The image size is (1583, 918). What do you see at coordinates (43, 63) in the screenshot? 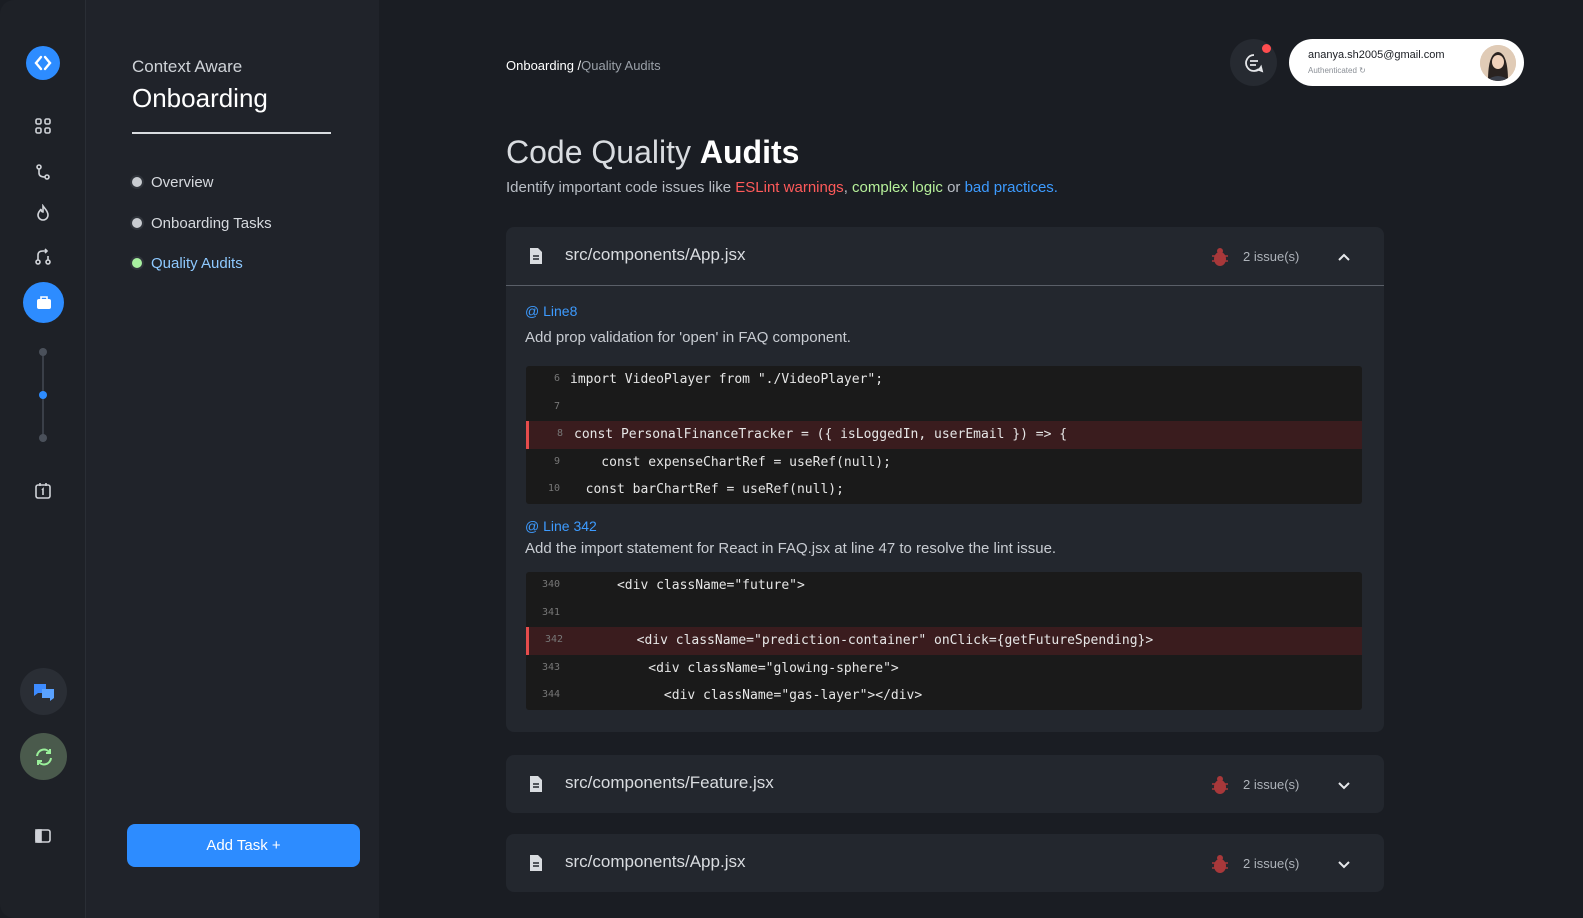
I see `logo-icon` at bounding box center [43, 63].